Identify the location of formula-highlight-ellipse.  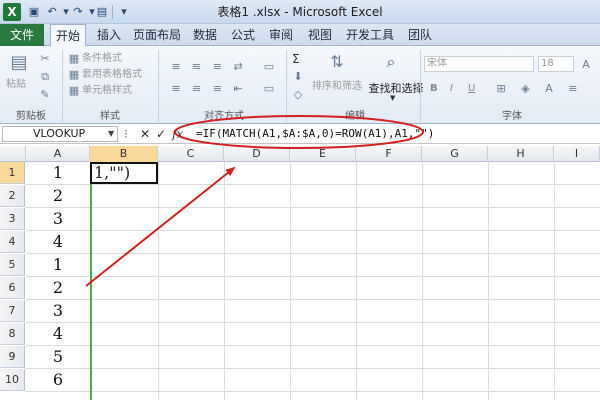
(299, 132).